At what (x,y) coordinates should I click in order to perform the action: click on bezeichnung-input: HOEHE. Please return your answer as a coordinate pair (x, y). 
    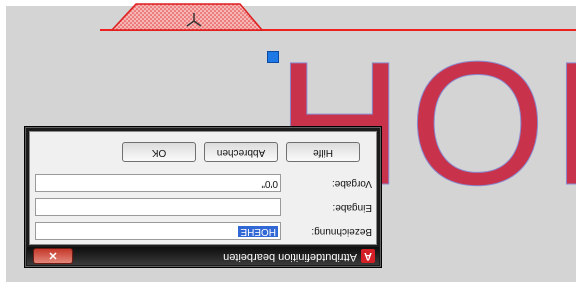
    Looking at the image, I should click on (158, 231).